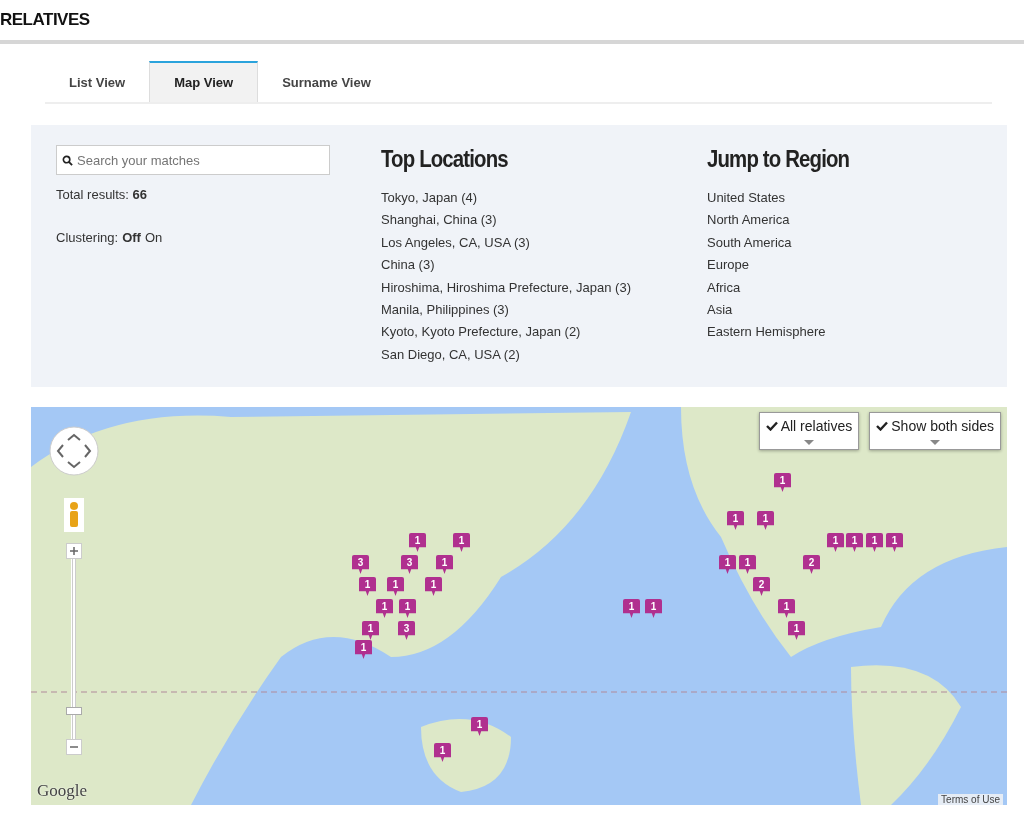 The image size is (1024, 836). Describe the element at coordinates (102, 194) in the screenshot. I see `total-results: Total results: 66` at that location.